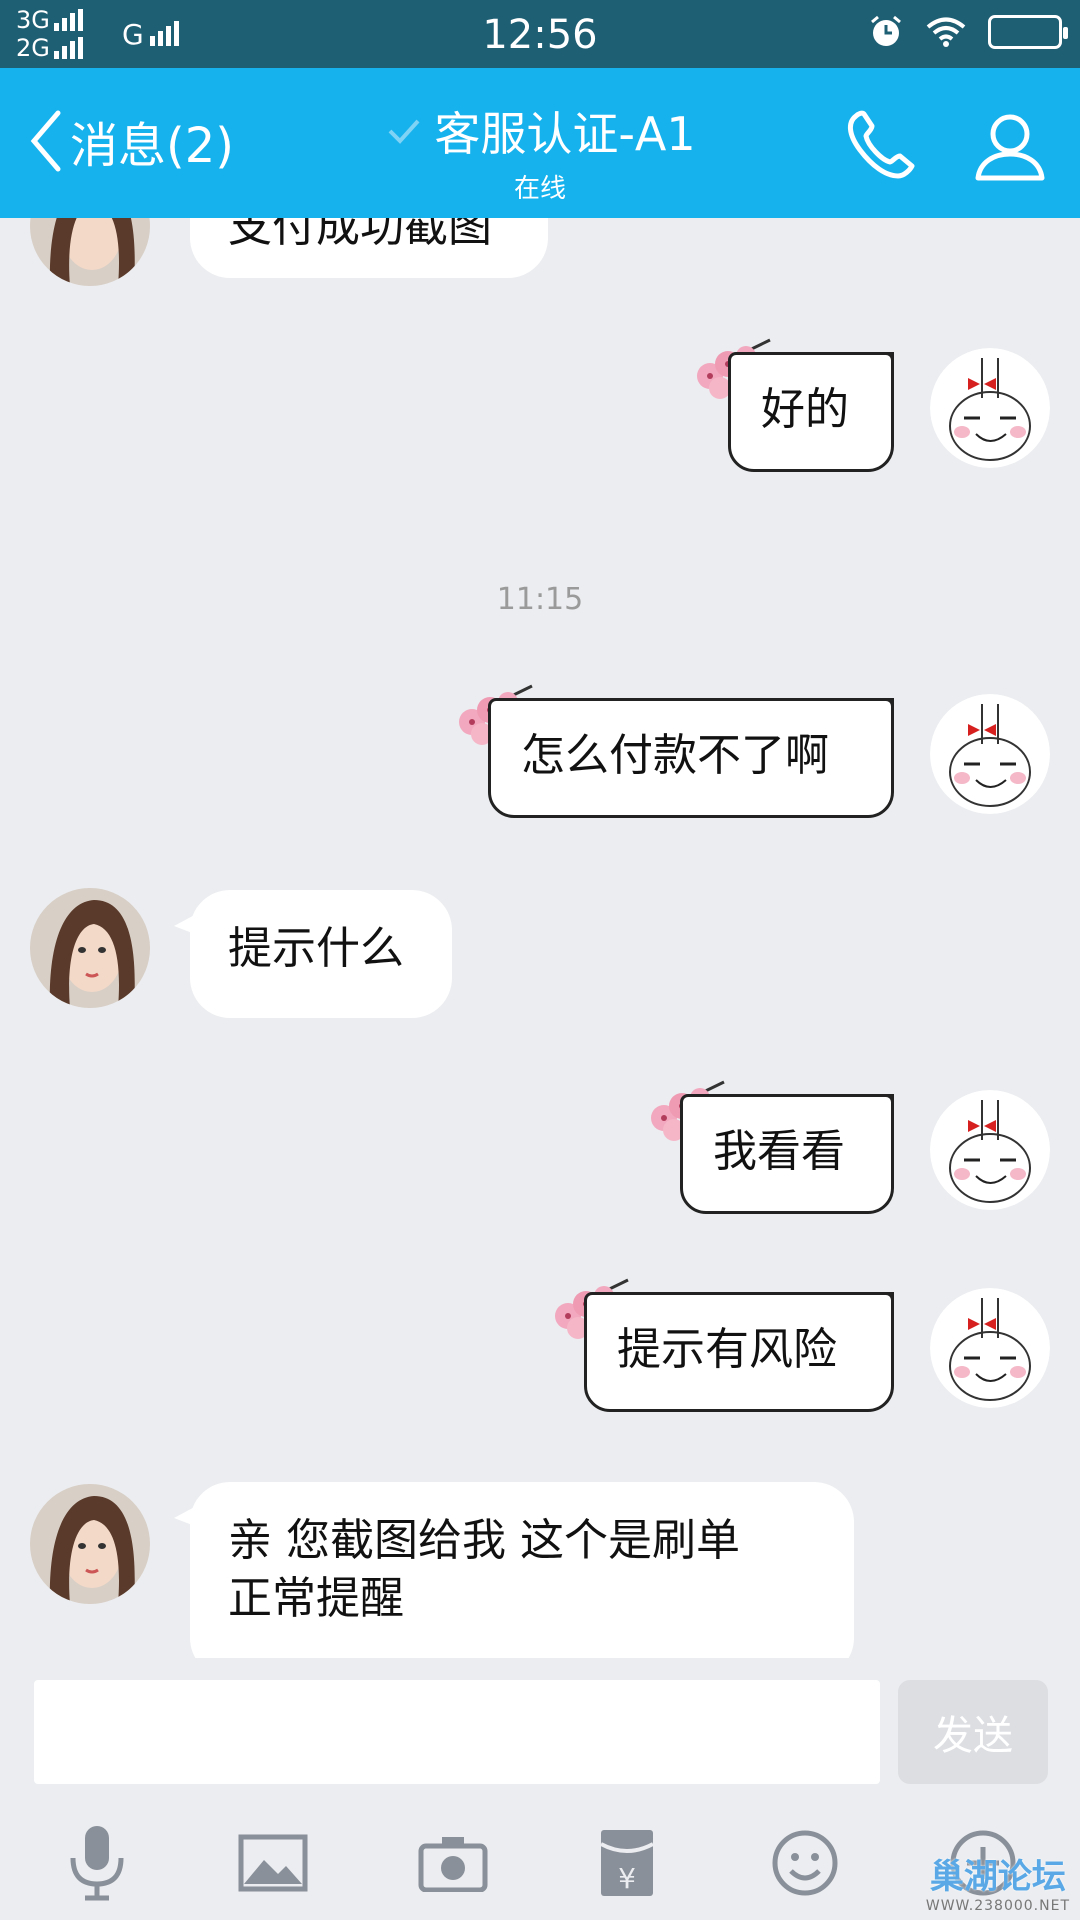 This screenshot has width=1080, height=1920. I want to click on message-bubble-outgoing: 我看看, so click(787, 1154).